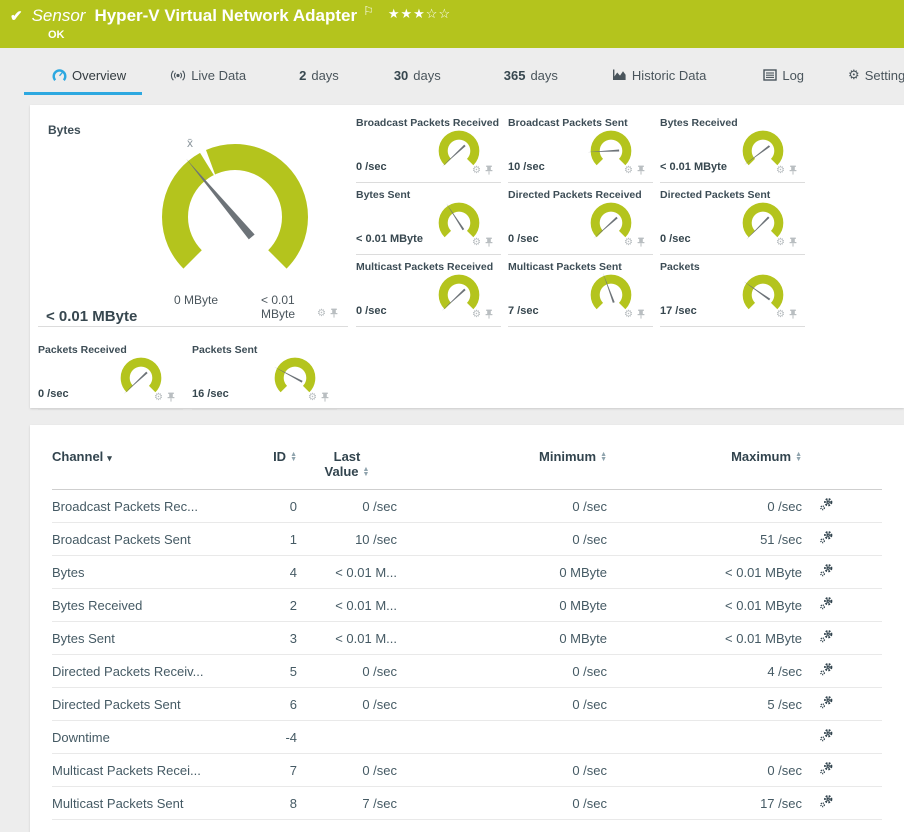 This screenshot has width=904, height=832. I want to click on column-header-maximum: Maximum ▲ ▼, so click(704, 467).